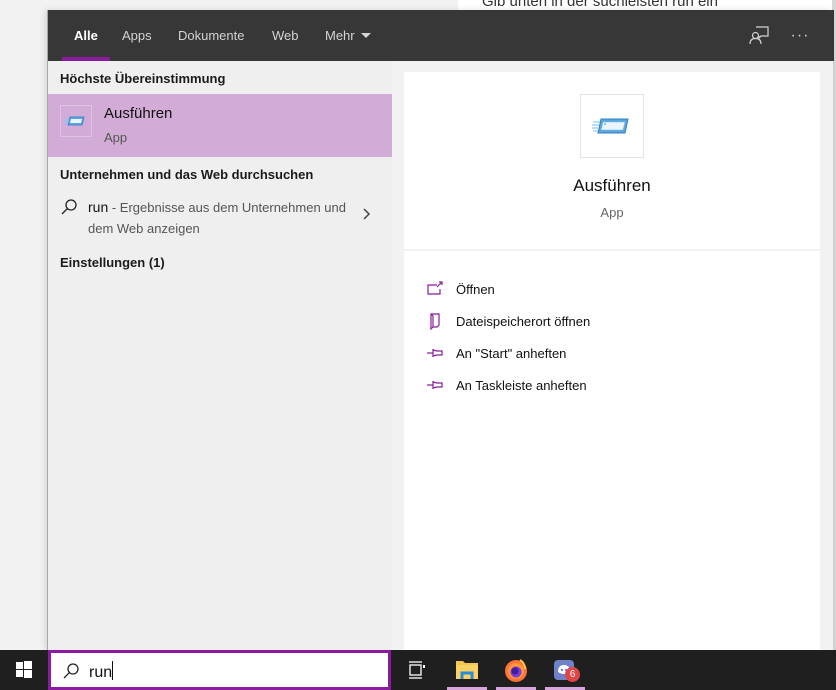  I want to click on tab-alle: Alle, so click(86, 35).